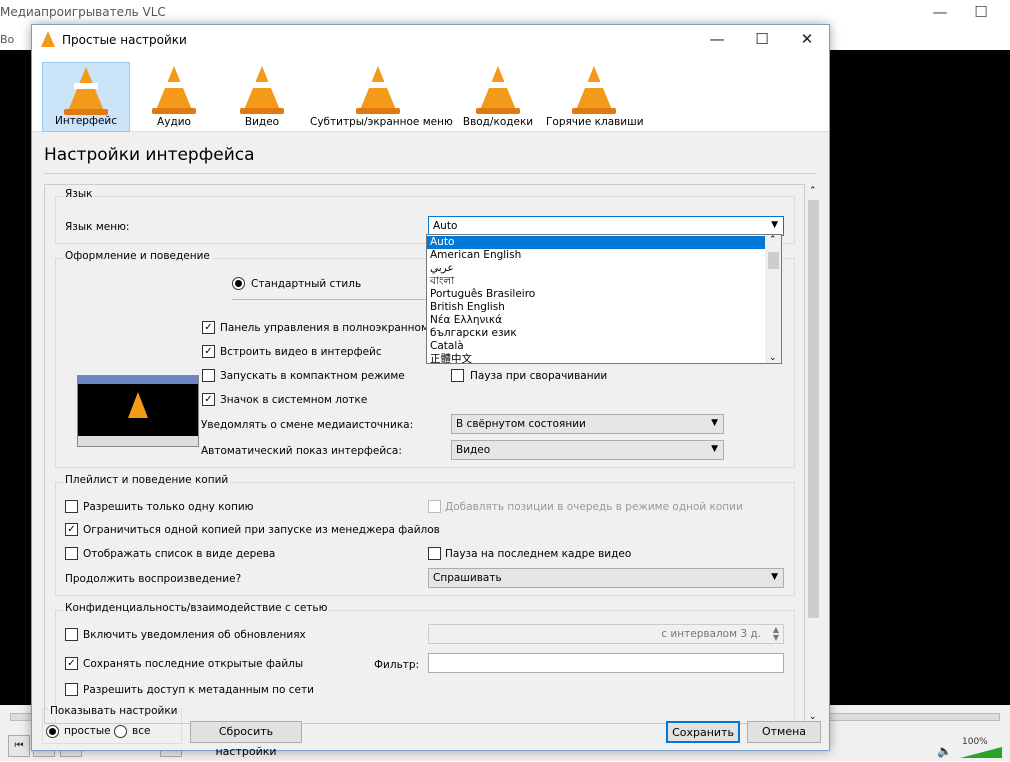 Image resolution: width=1010 pixels, height=762 pixels. Describe the element at coordinates (587, 450) in the screenshot. I see `autoraise-select: Видео ▼` at that location.